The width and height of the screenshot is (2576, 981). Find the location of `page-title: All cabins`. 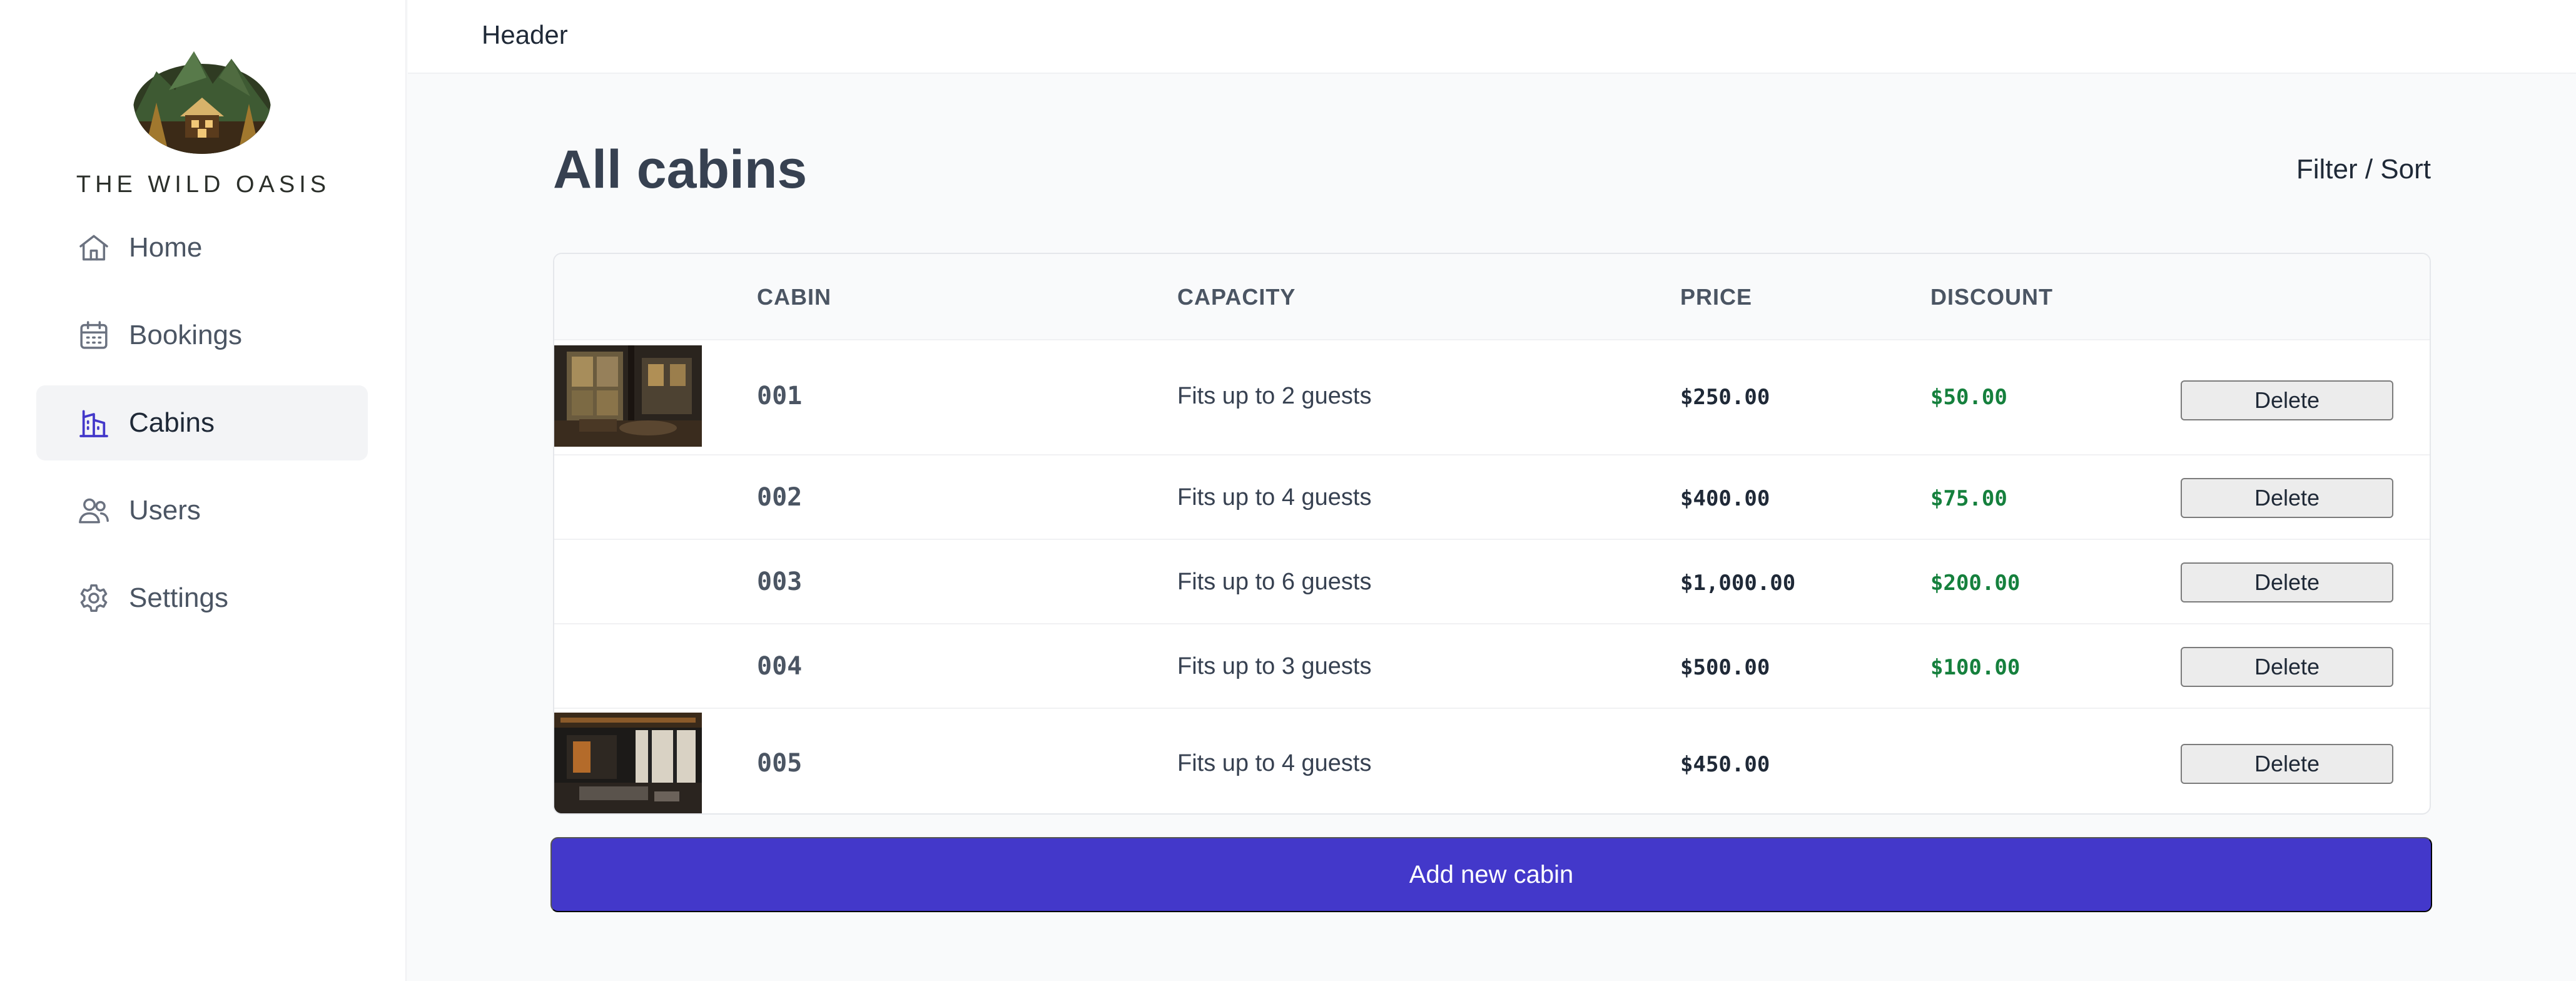

page-title: All cabins is located at coordinates (681, 170).